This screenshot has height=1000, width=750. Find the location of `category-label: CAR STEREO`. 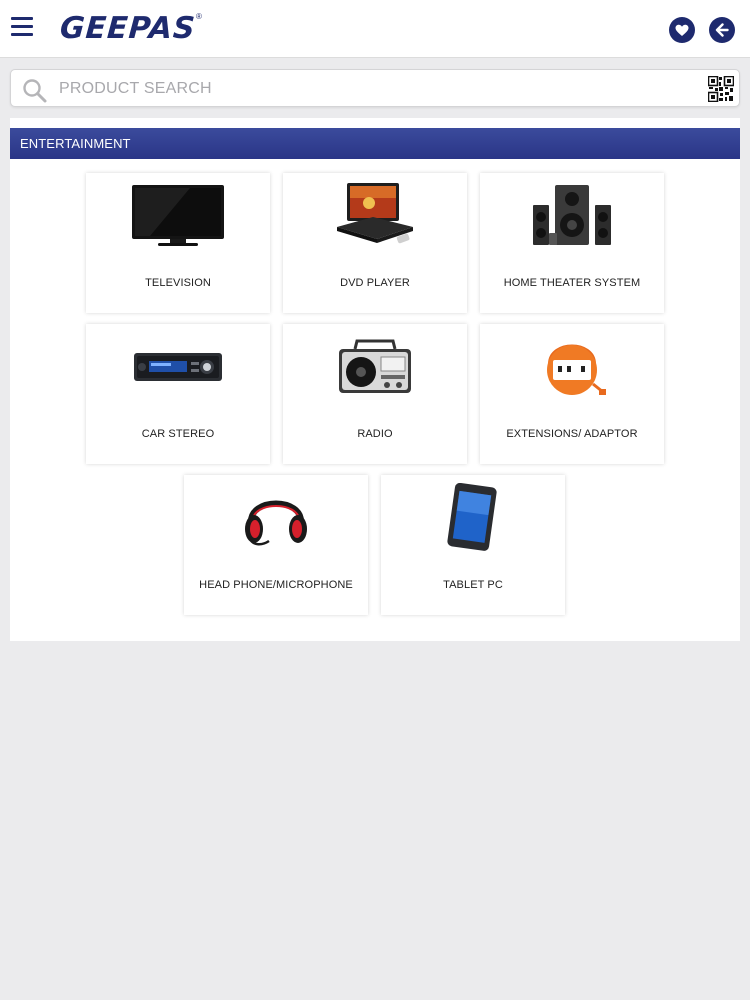

category-label: CAR STEREO is located at coordinates (178, 434).